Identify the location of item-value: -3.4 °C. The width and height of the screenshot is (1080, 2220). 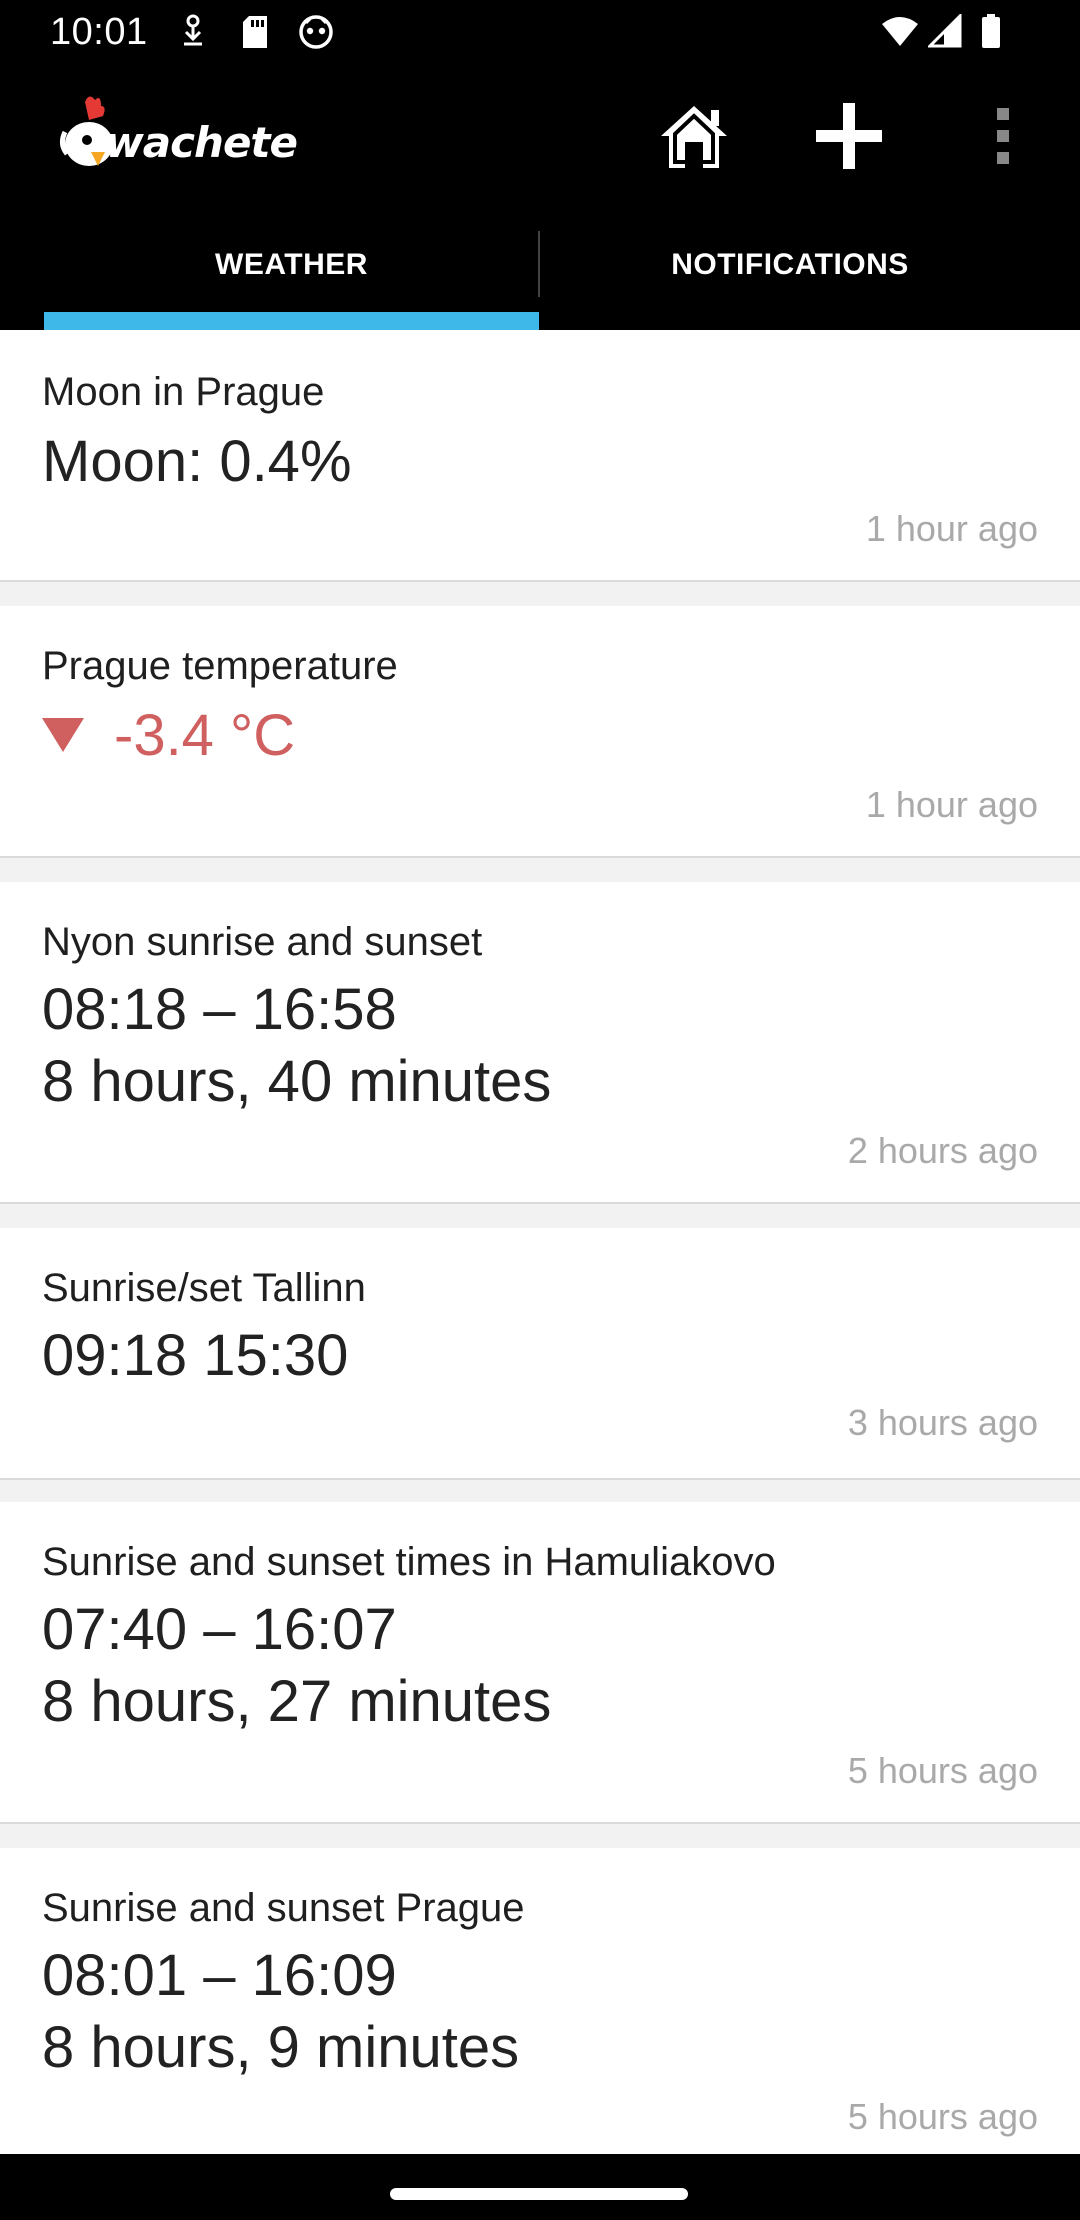
(168, 736).